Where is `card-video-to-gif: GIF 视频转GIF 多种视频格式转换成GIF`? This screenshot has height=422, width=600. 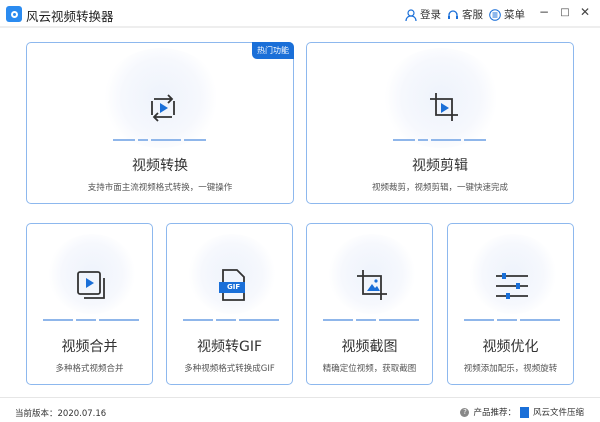 card-video-to-gif: GIF 视频转GIF 多种视频格式转换成GIF is located at coordinates (229, 304).